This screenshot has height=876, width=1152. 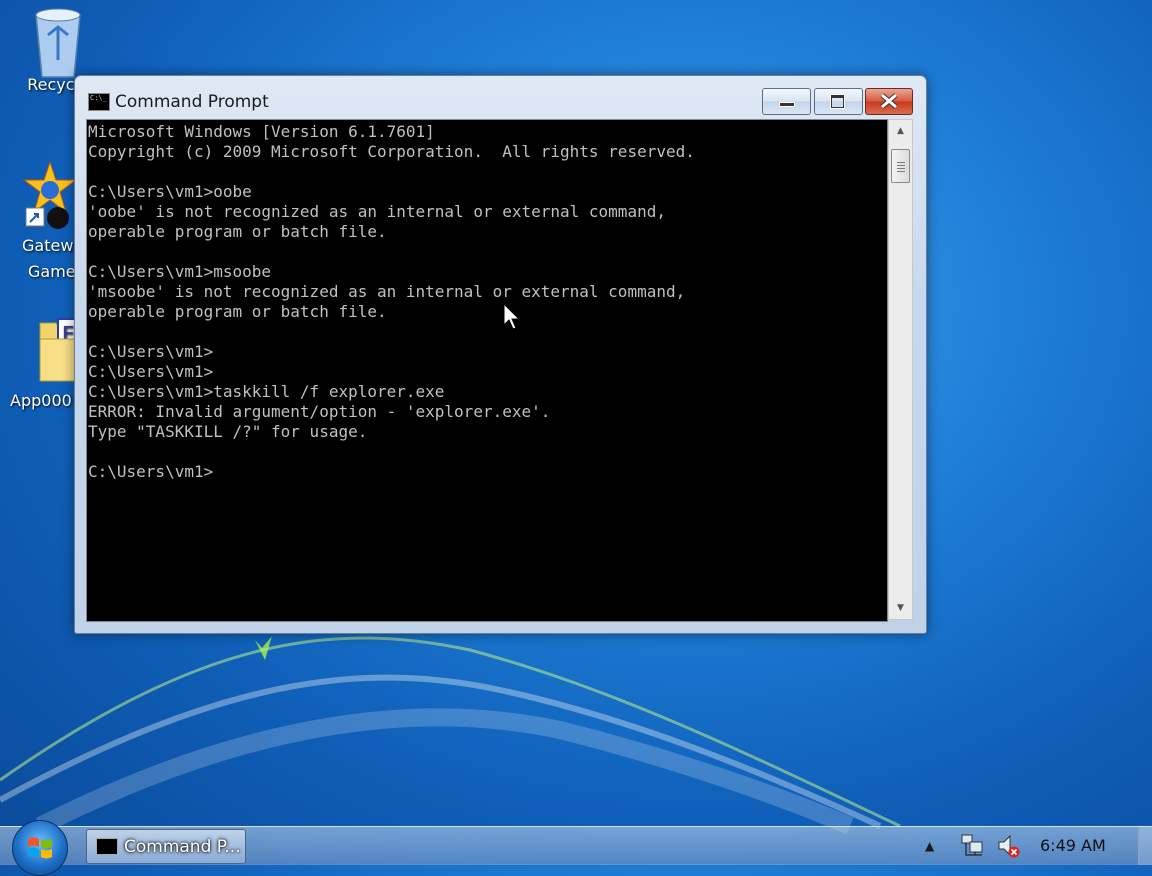 I want to click on folder-icon: E, so click(x=50, y=350).